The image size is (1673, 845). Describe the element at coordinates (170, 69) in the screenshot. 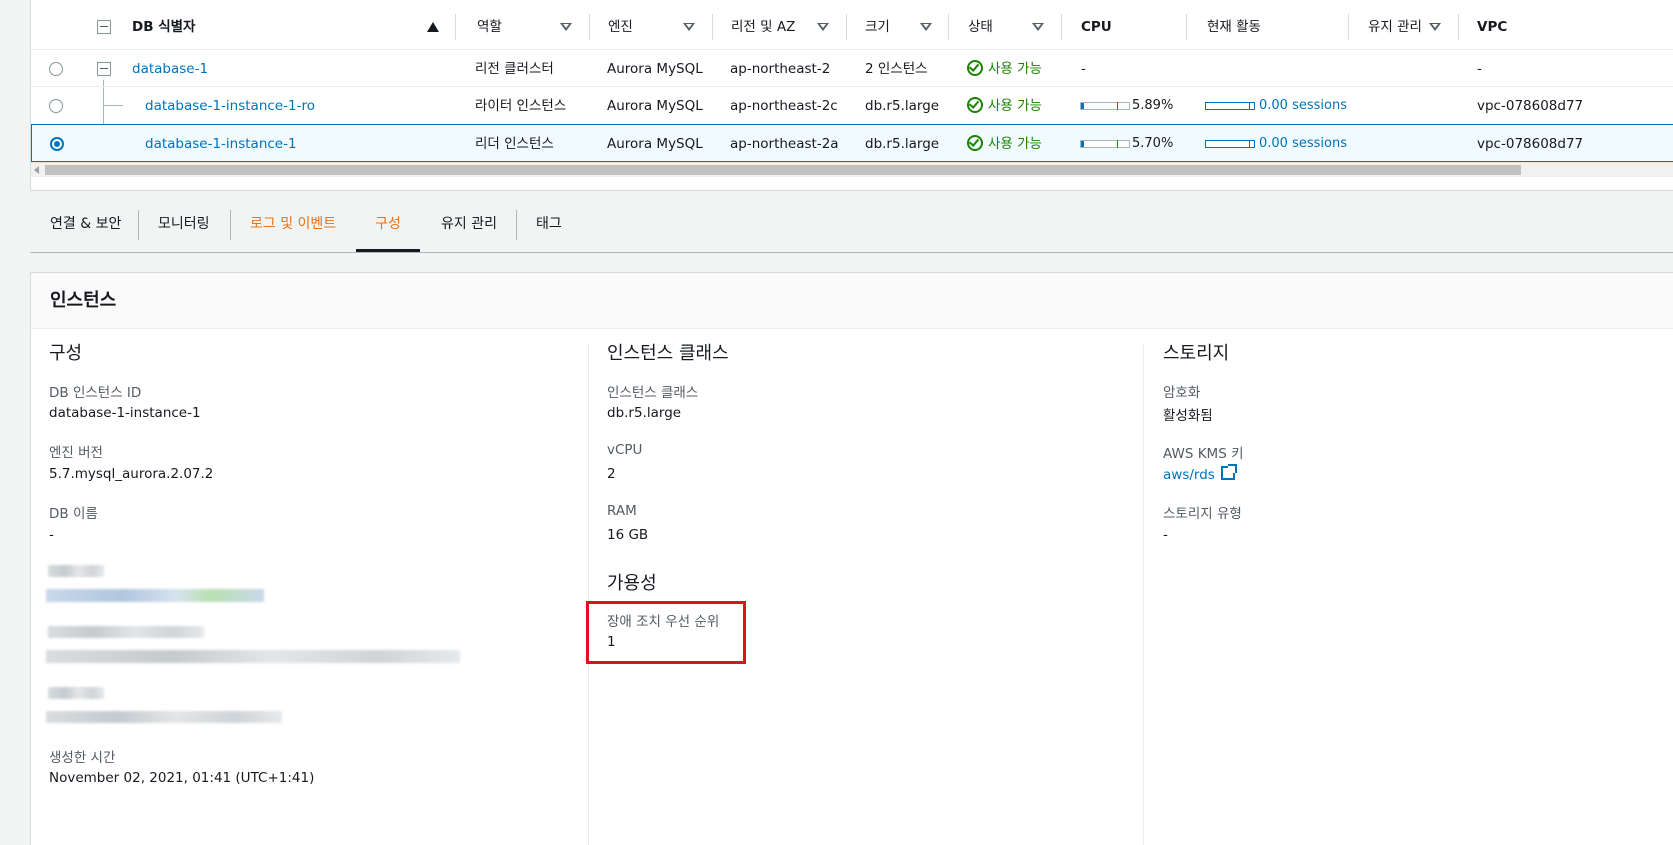

I see `db-id-link: database-1` at that location.